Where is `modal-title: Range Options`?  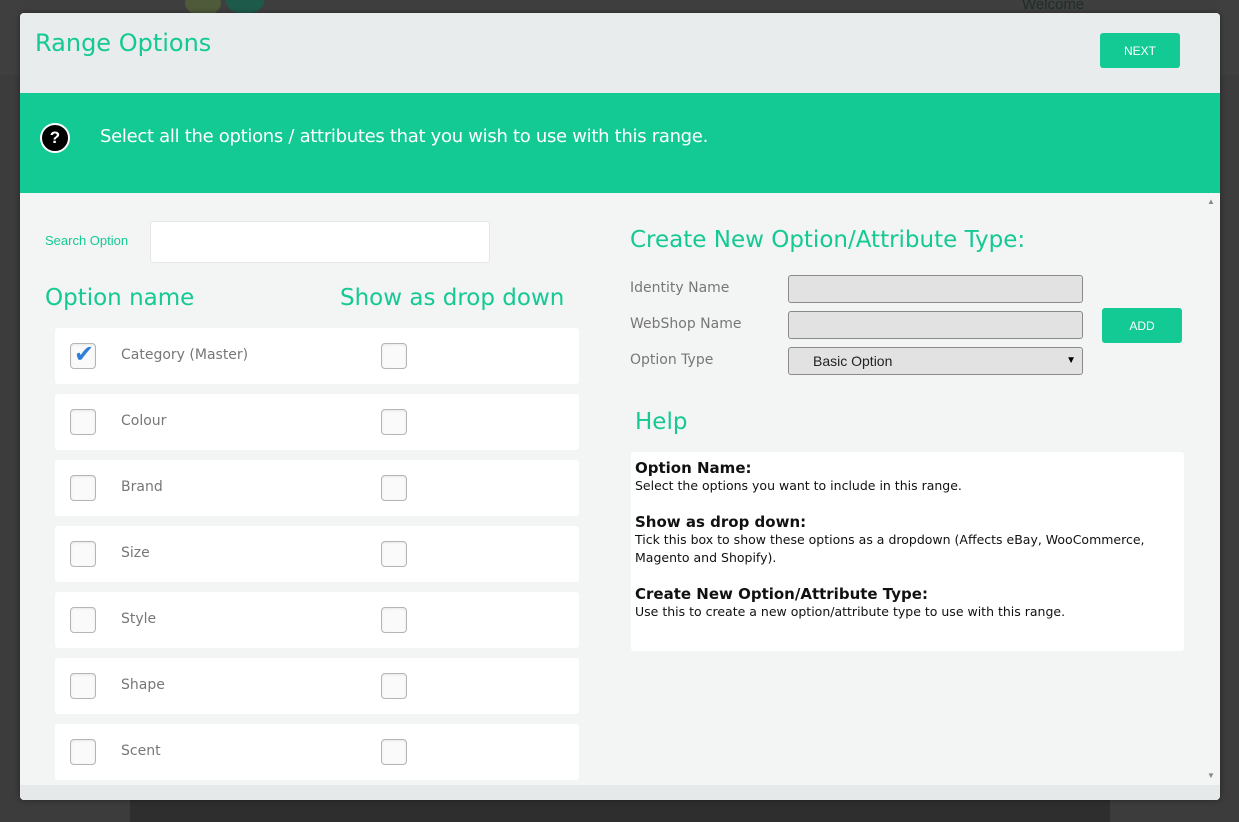
modal-title: Range Options is located at coordinates (123, 43).